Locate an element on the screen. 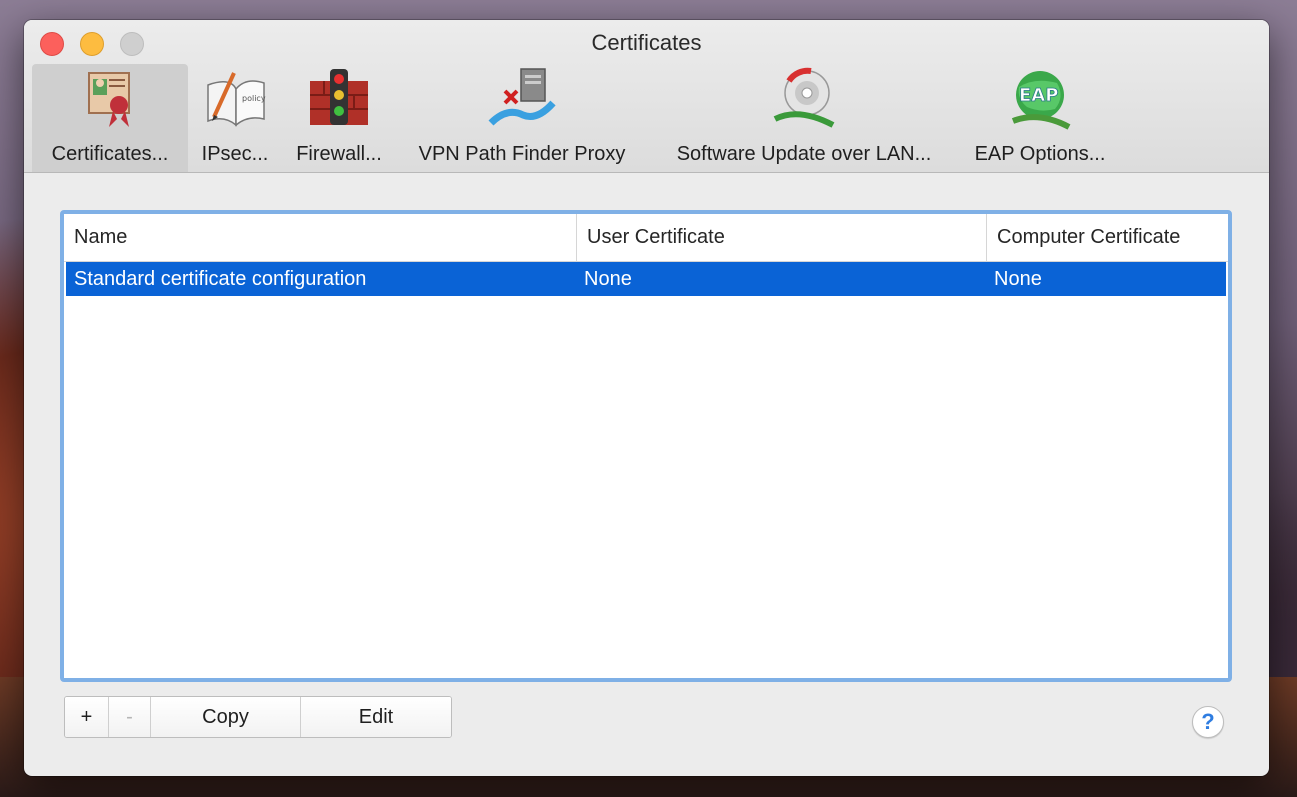 The width and height of the screenshot is (1297, 797). cell-computer-certificate: None is located at coordinates (1018, 279).